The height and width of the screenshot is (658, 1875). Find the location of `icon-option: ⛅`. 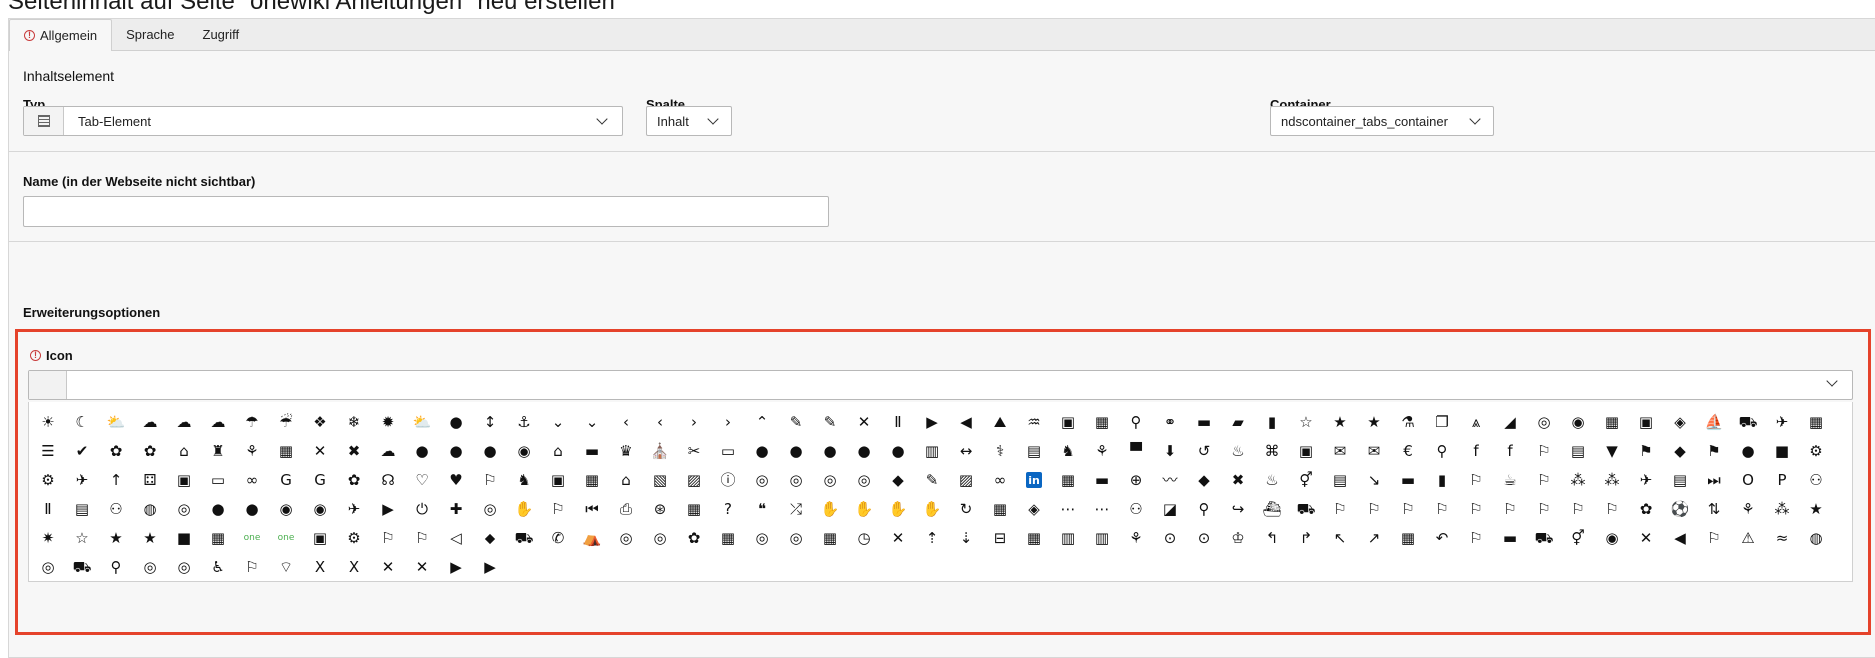

icon-option: ⛅ is located at coordinates (116, 422).